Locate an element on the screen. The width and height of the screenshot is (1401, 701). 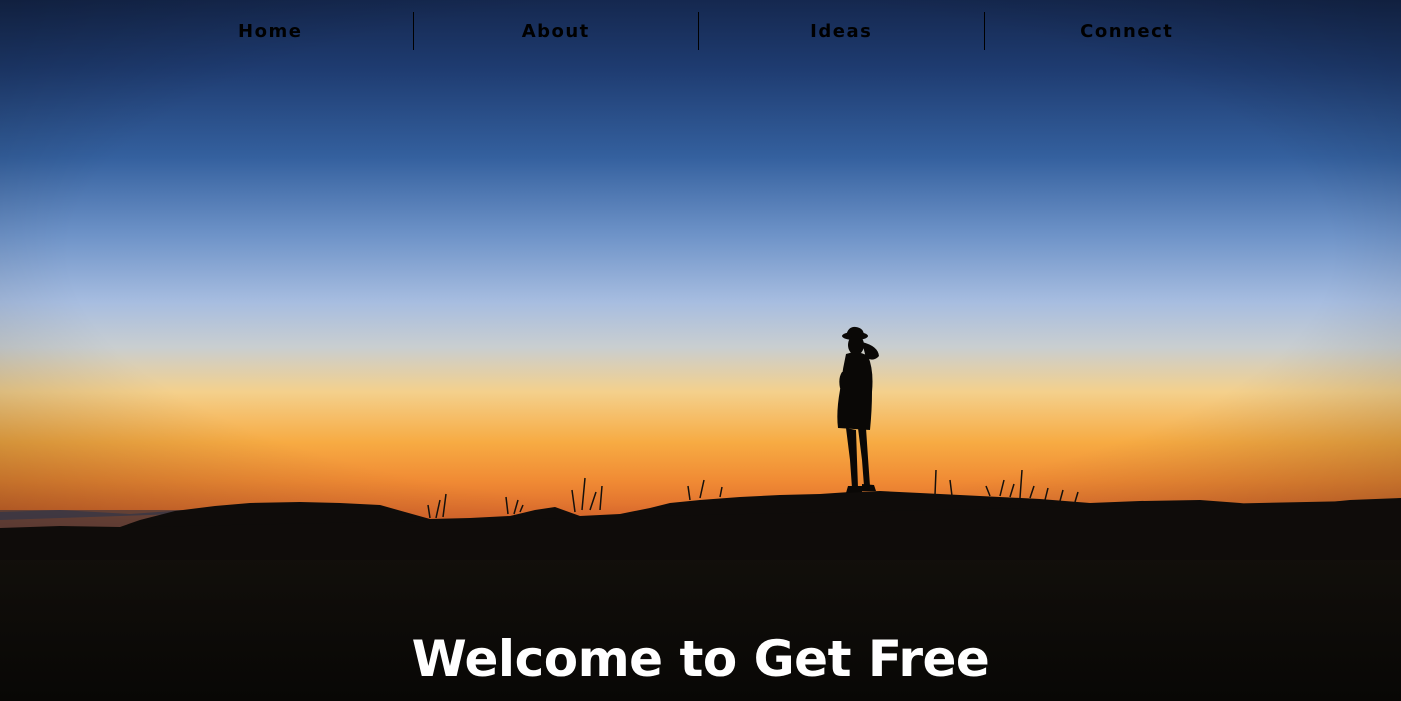
nav-link-about: About is located at coordinates (555, 31).